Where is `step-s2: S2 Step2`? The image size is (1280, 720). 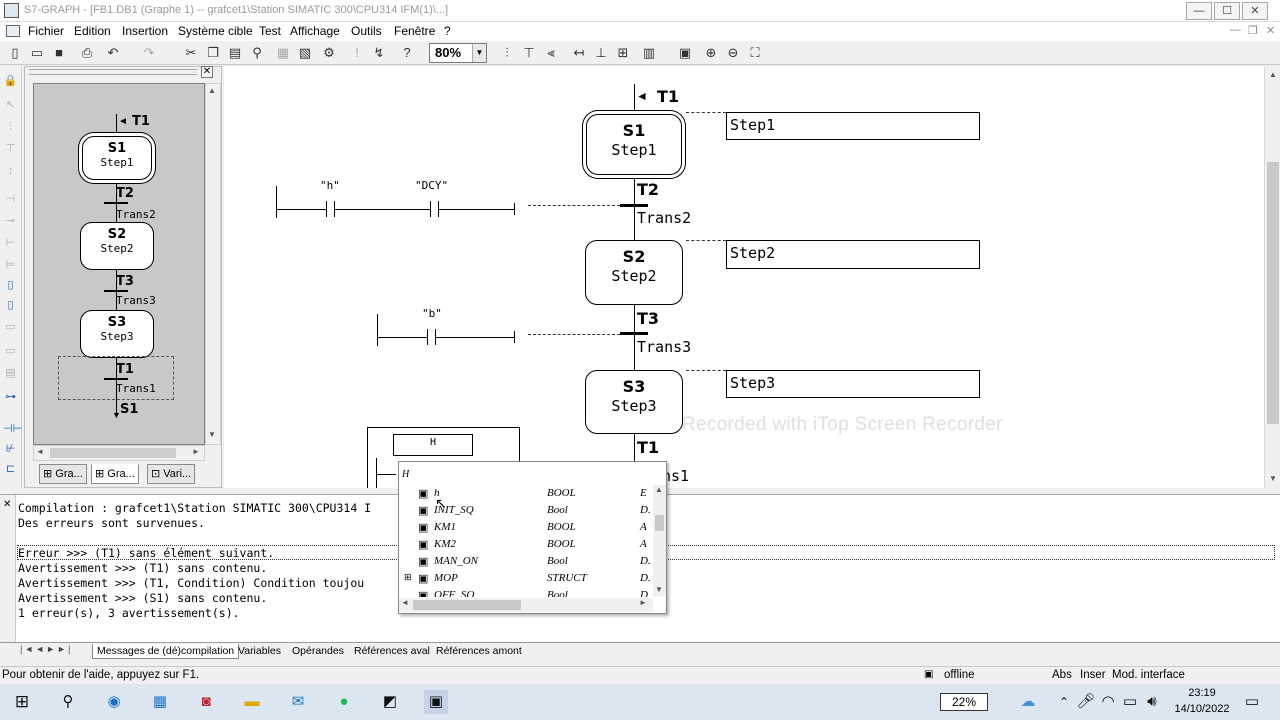
step-s2: S2 Step2 is located at coordinates (634, 272).